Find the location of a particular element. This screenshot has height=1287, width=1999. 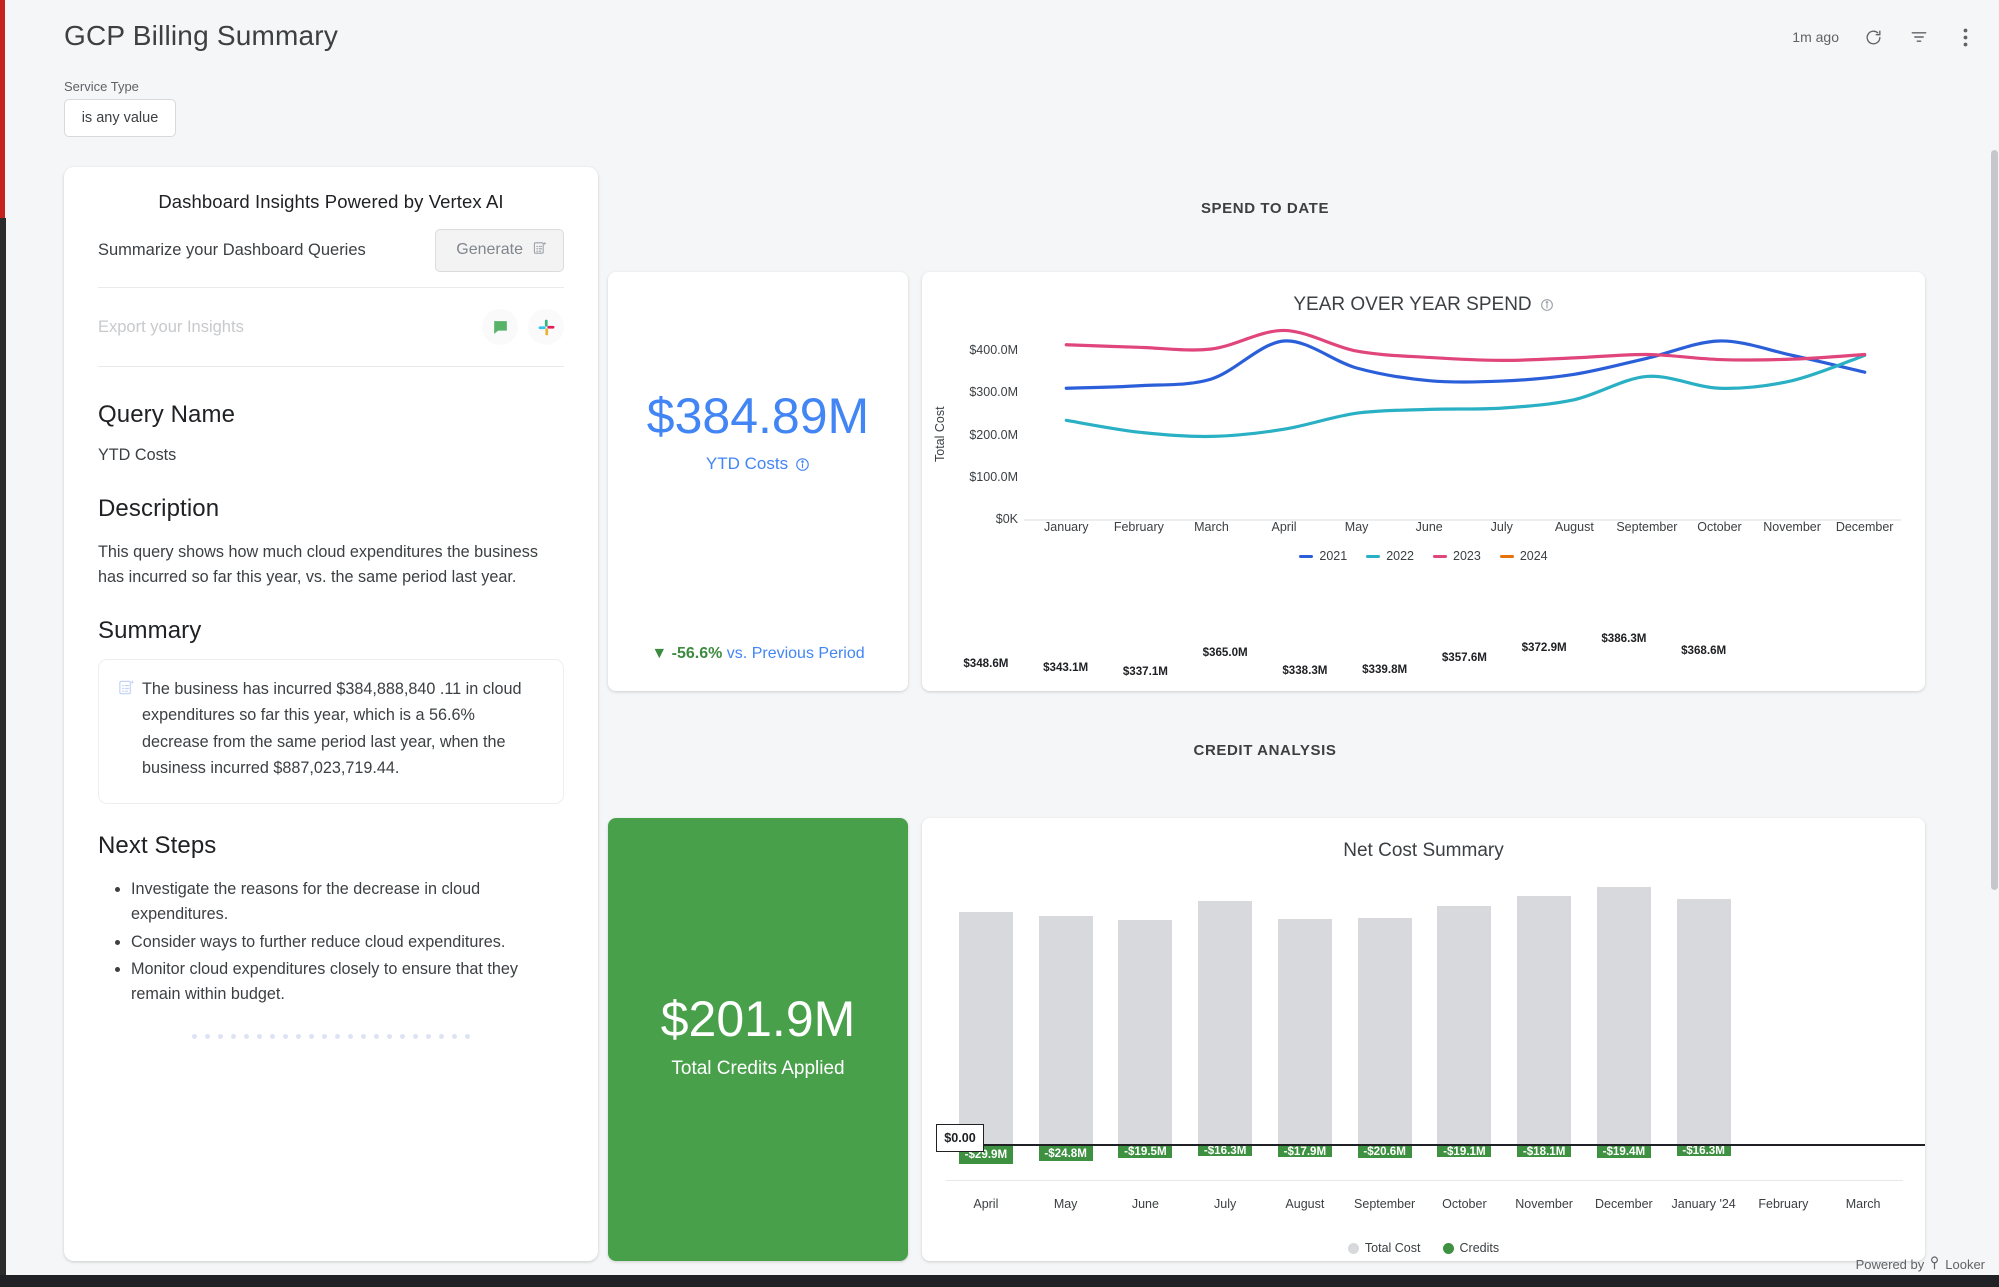

ytd-costs-label-text: YTD Costs is located at coordinates (747, 463).